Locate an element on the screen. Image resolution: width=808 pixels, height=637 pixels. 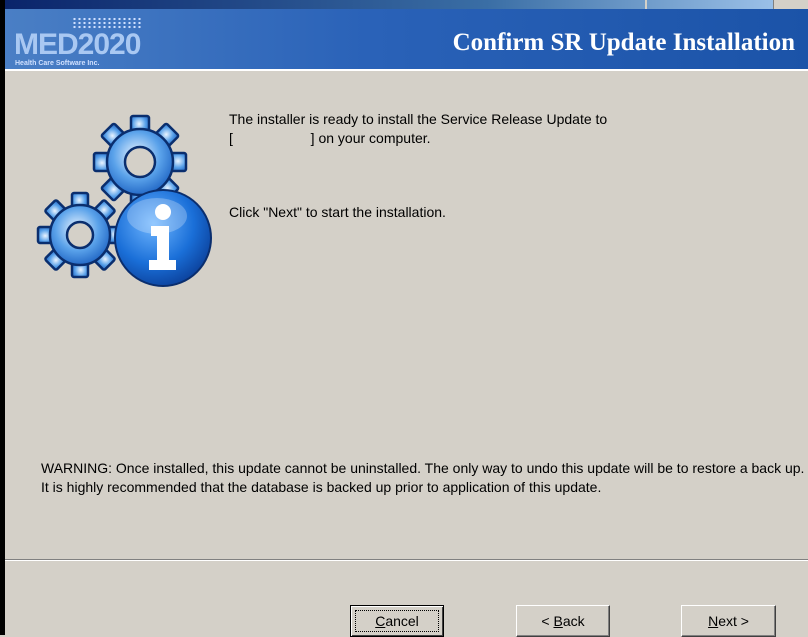
button-separator is located at coordinates (406, 560).